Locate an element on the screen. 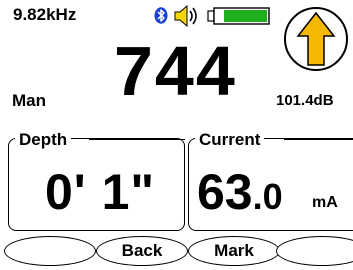  mark-button: Mark is located at coordinates (234, 251).